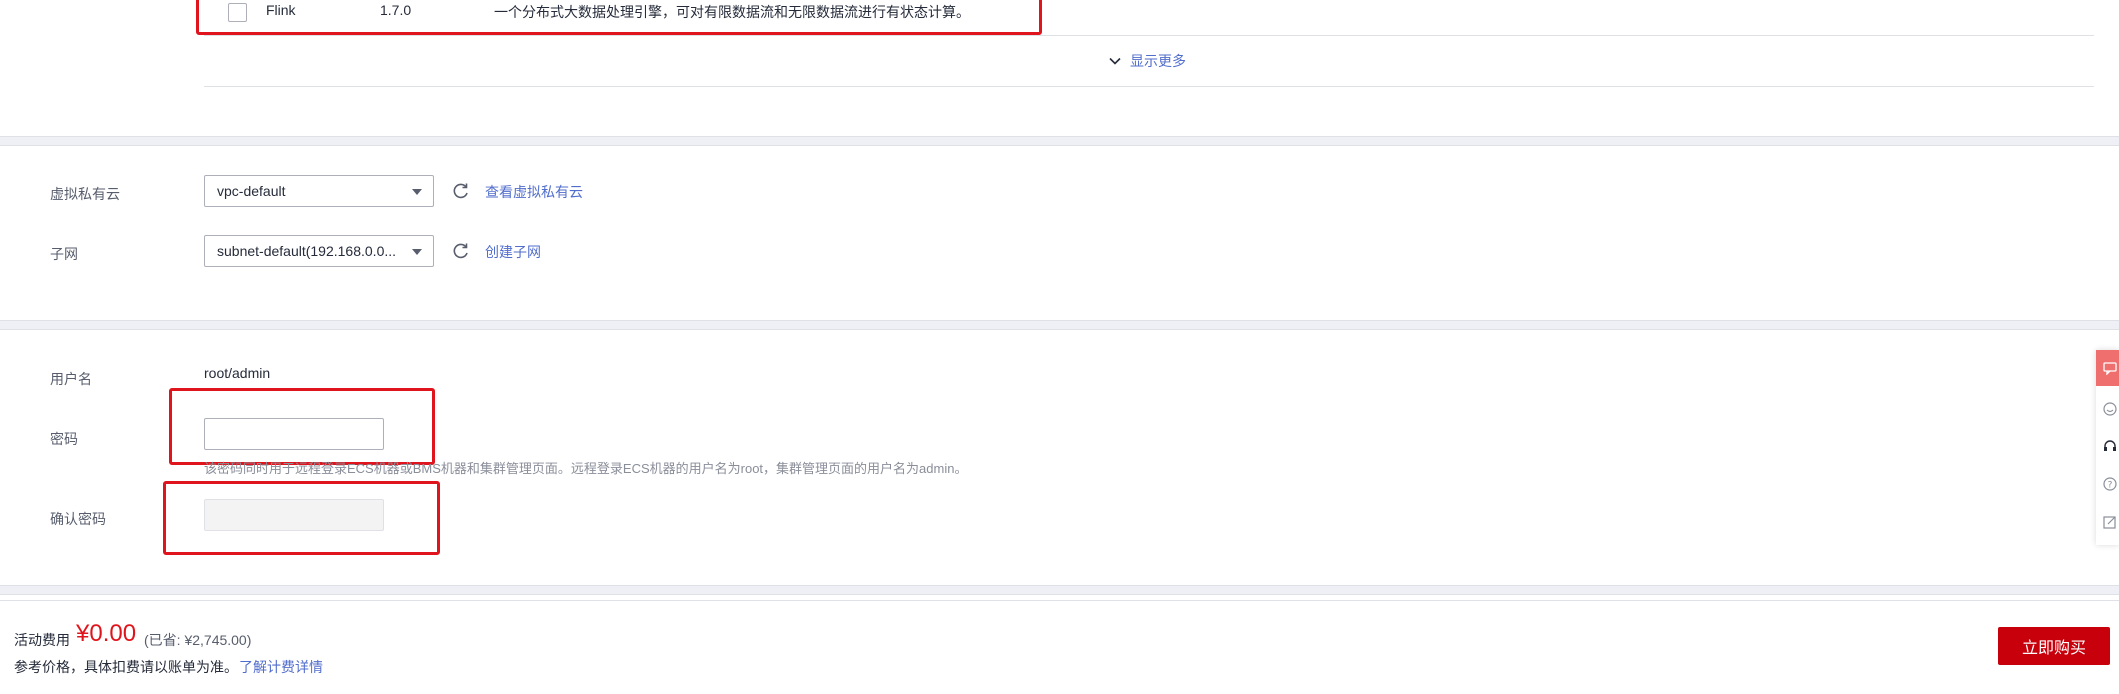 The image size is (2119, 694). I want to click on vpc-label: 虚拟私有云, so click(85, 194).